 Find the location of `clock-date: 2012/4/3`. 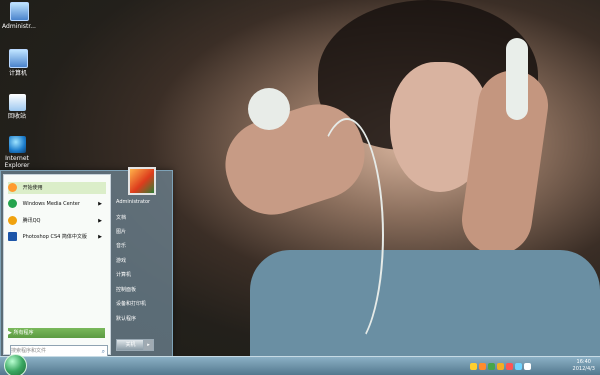

clock-date: 2012/4/3 is located at coordinates (583, 369).